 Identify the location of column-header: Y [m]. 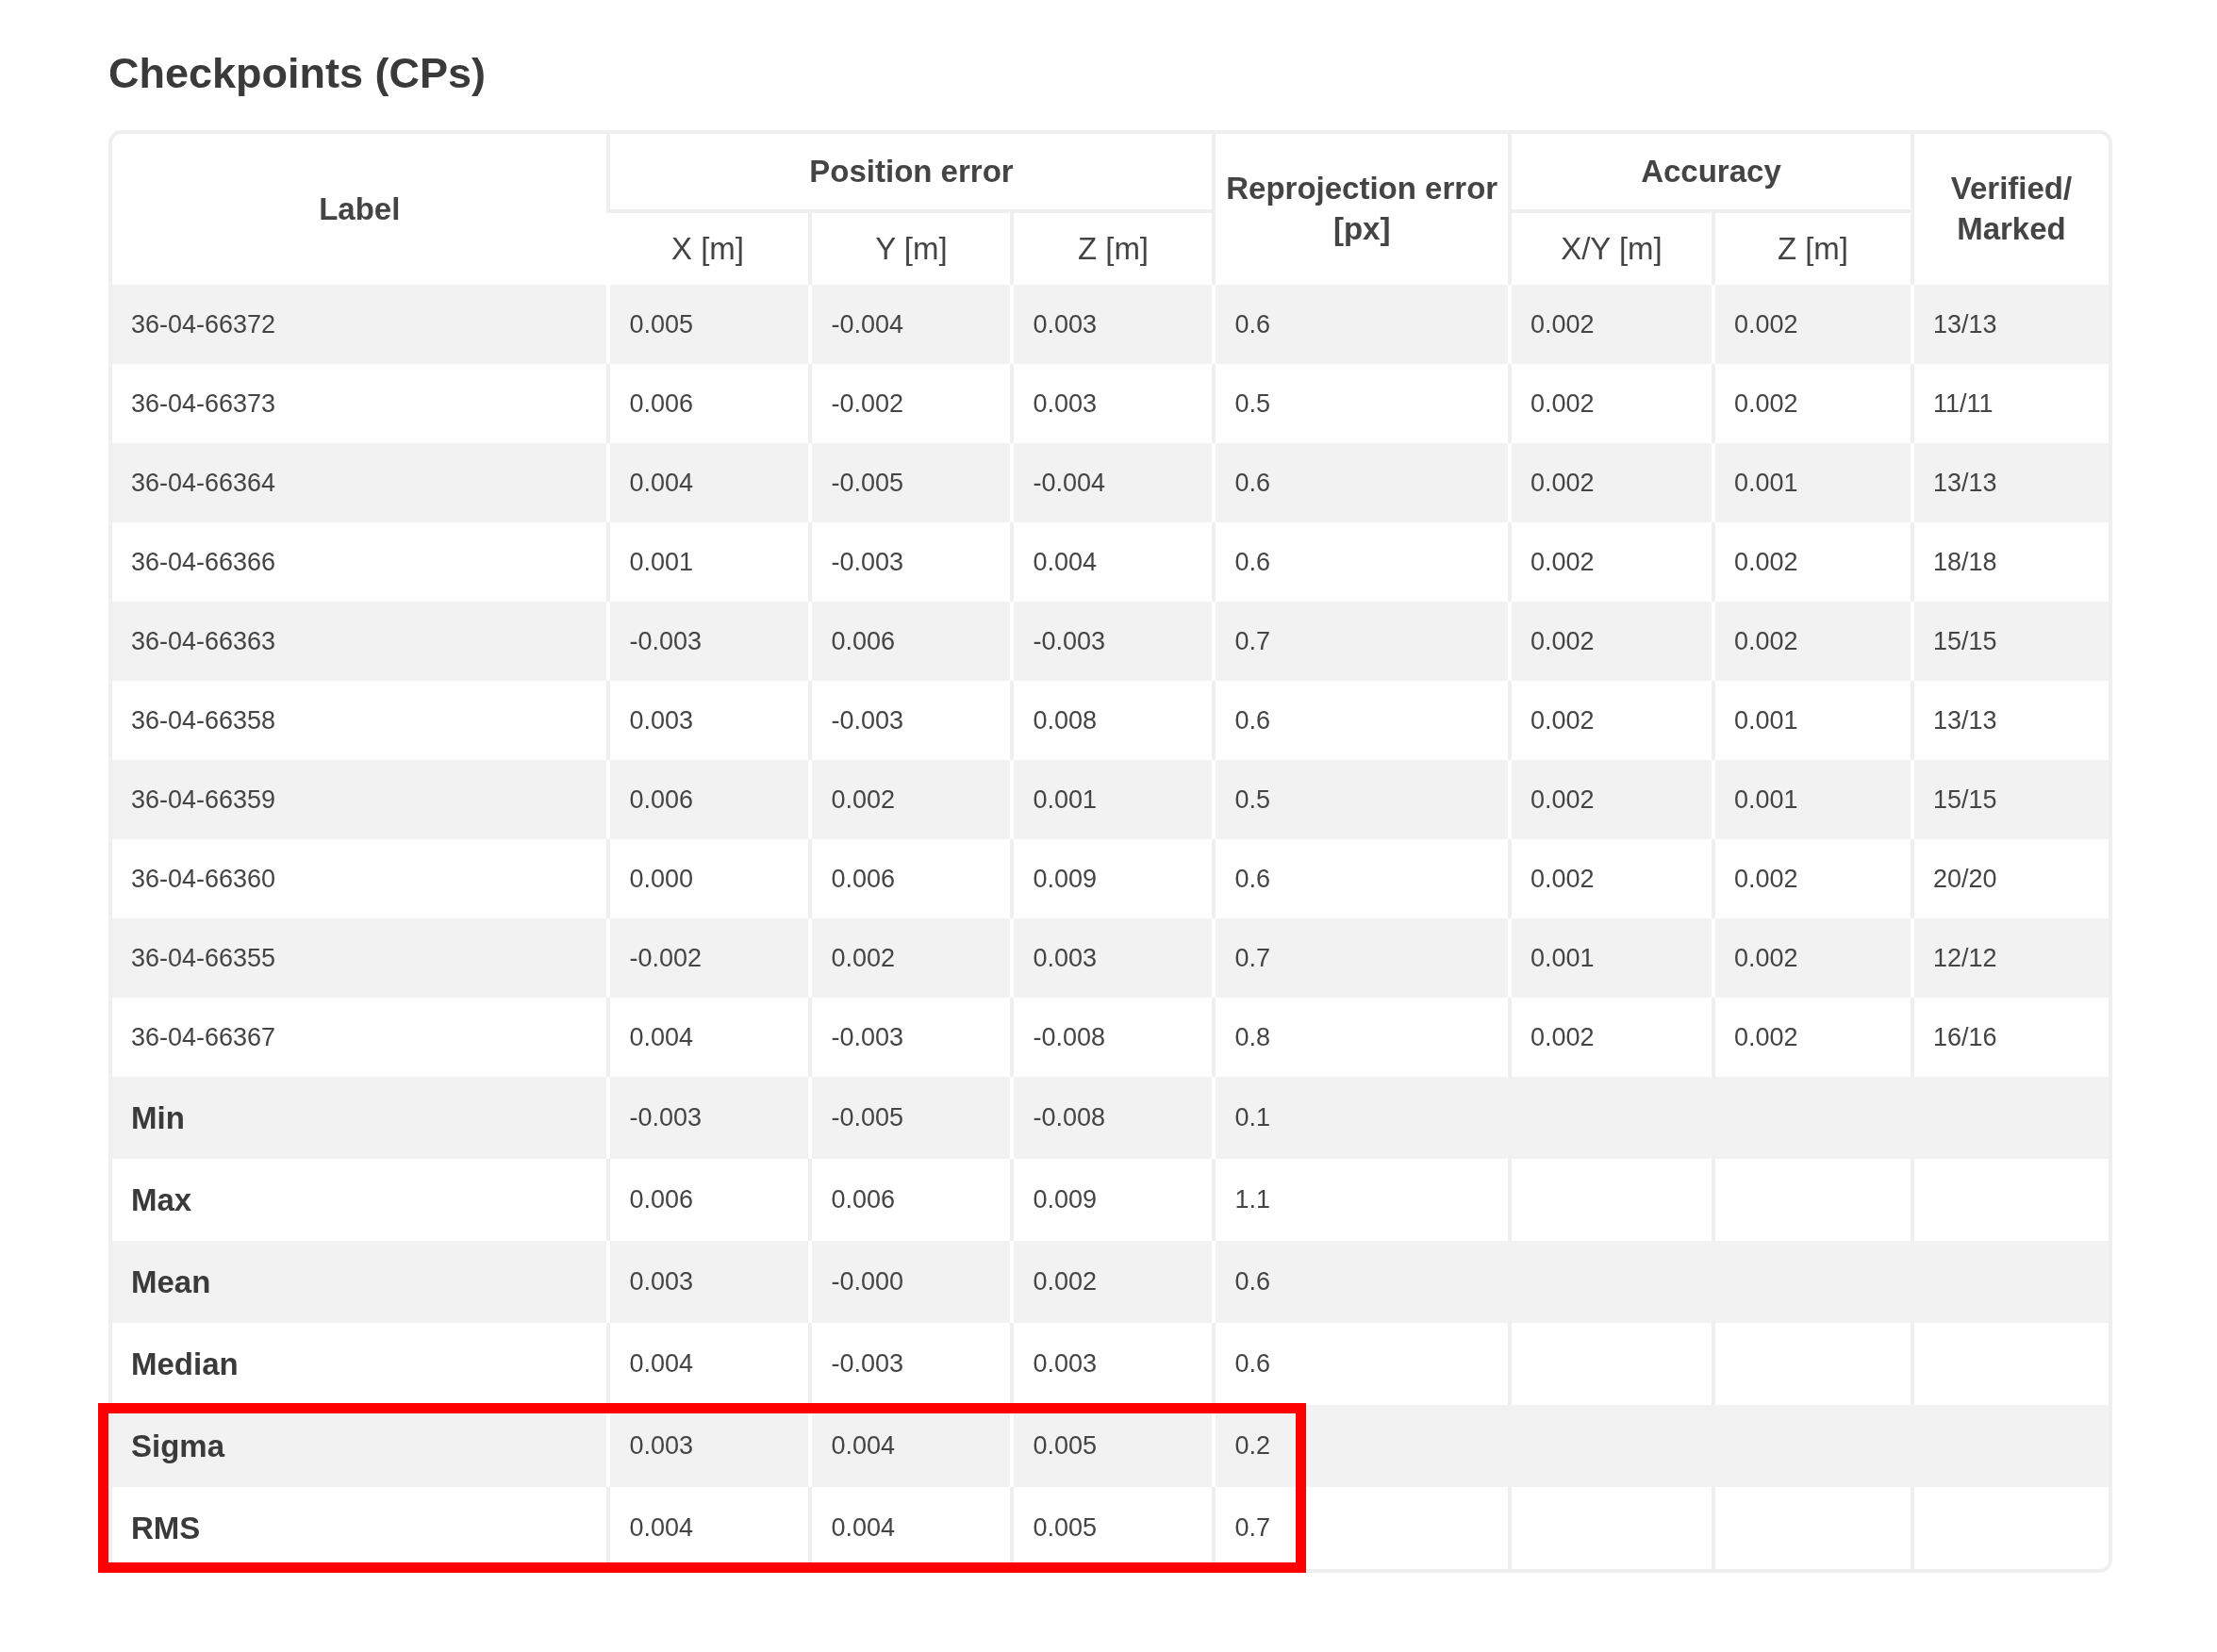
(909, 247).